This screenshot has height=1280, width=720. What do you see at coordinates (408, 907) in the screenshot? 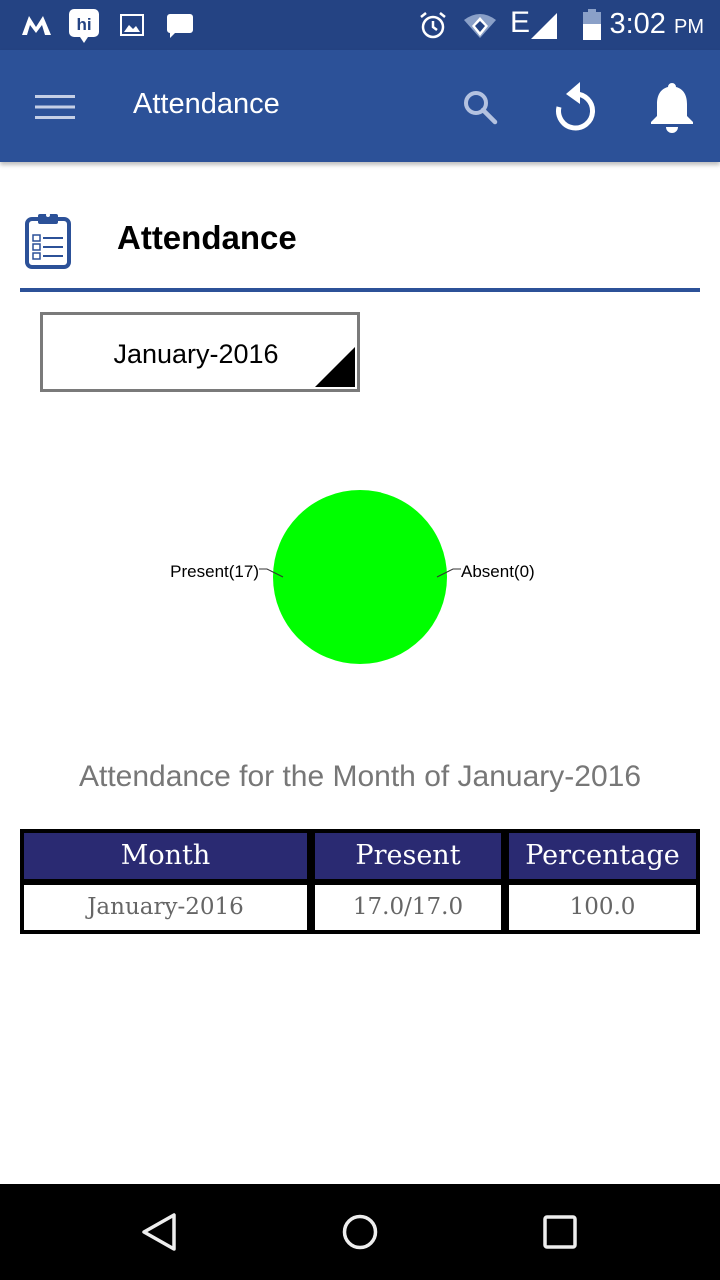
I see `table-cell-present: 17.0/17.0` at bounding box center [408, 907].